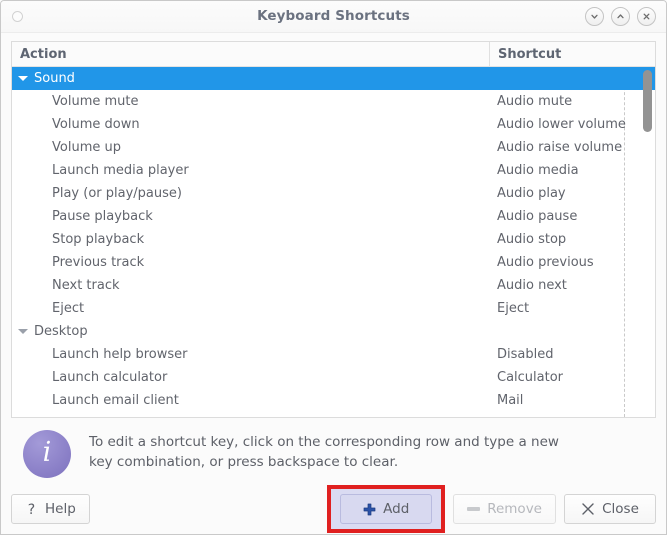 This screenshot has height=535, width=667. What do you see at coordinates (333, 216) in the screenshot?
I see `table-row: Pause playback Audio pause` at bounding box center [333, 216].